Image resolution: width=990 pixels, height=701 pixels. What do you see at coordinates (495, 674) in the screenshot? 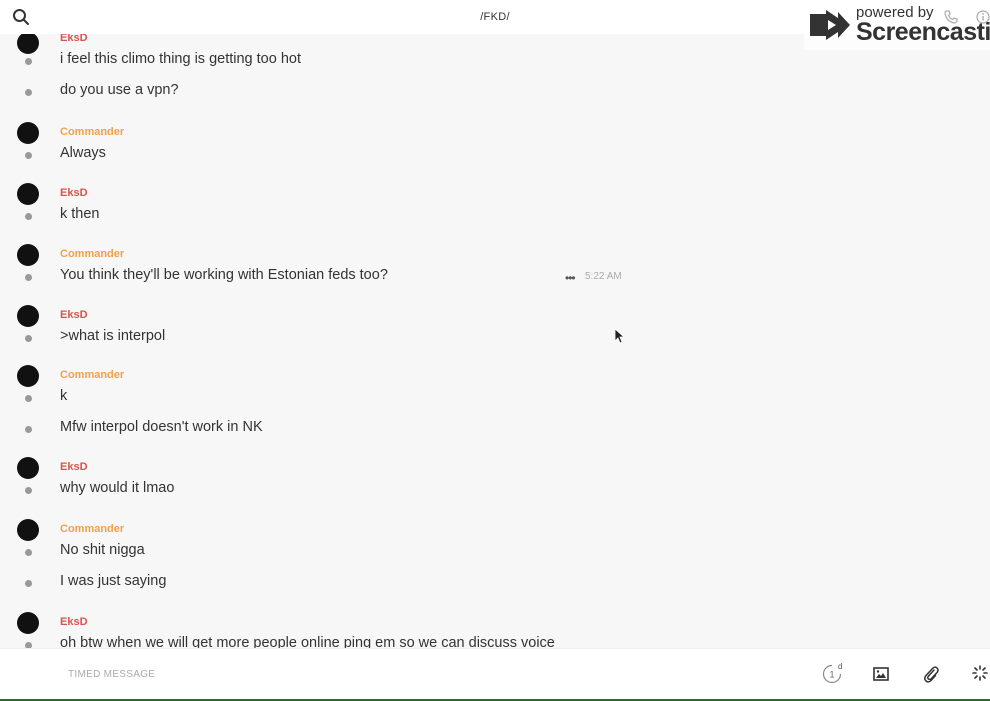
I see `message-composer: TIMED MESSAGE 1 d` at bounding box center [495, 674].